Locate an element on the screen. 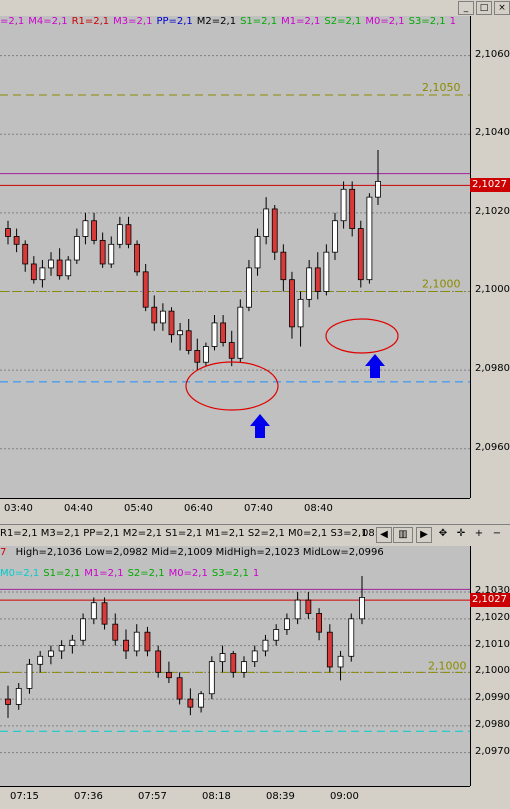 The height and width of the screenshot is (809, 510). scroll-thumb: ▥ is located at coordinates (403, 535).